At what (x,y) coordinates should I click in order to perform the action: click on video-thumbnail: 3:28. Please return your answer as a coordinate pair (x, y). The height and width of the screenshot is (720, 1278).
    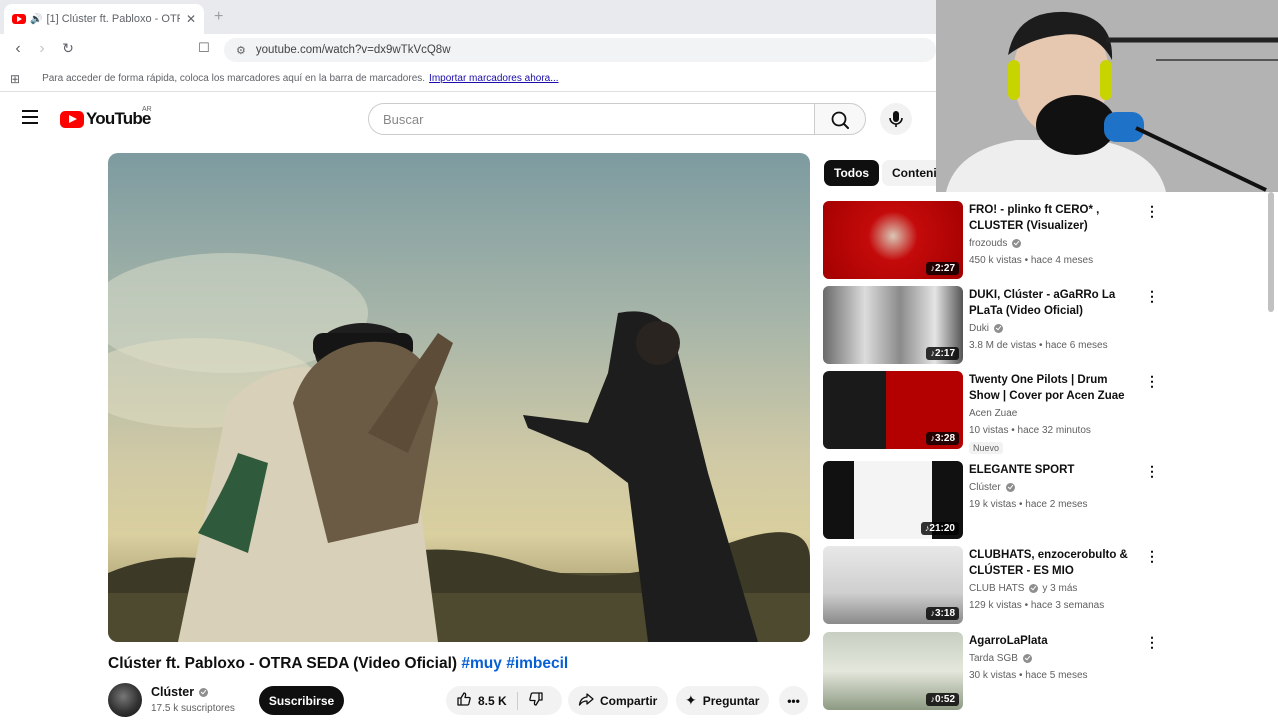
    Looking at the image, I should click on (893, 410).